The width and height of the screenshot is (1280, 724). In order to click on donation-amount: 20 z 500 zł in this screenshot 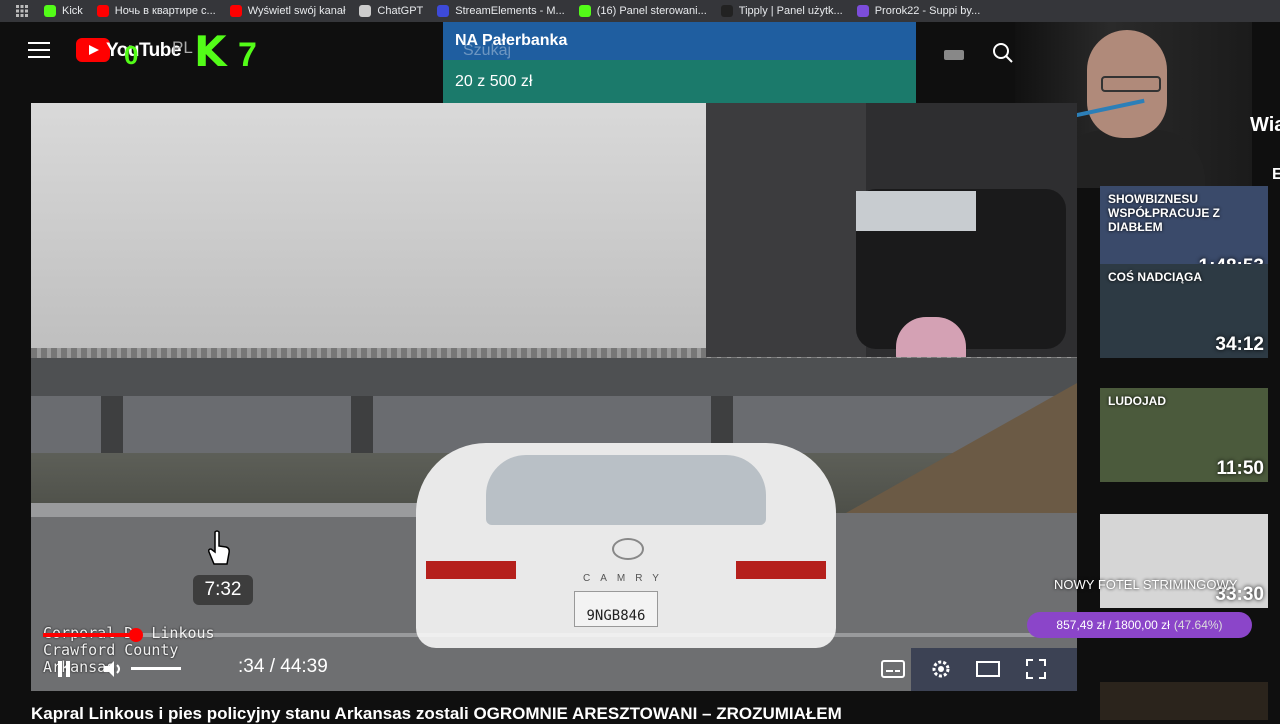, I will do `click(679, 82)`.